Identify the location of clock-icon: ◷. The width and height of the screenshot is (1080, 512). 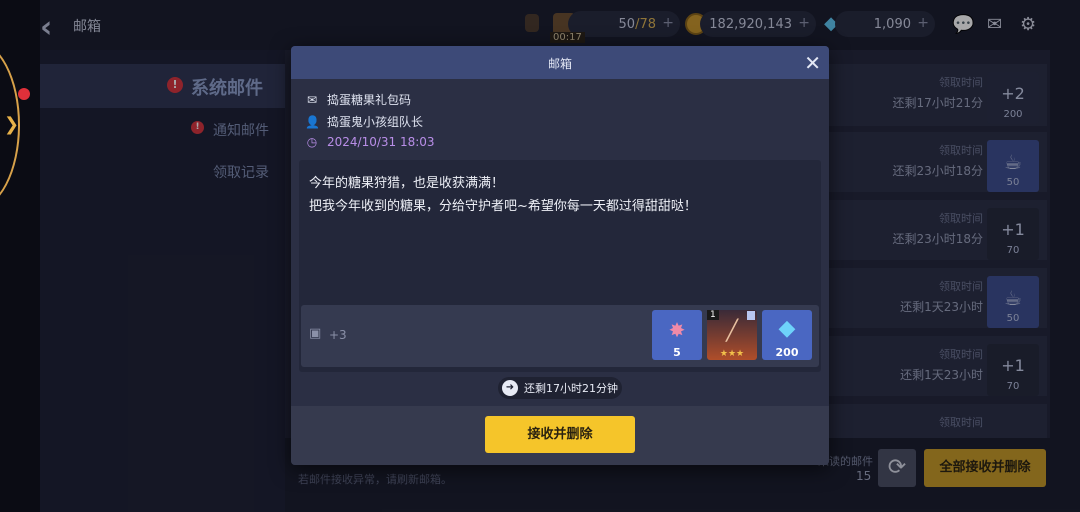
(312, 142).